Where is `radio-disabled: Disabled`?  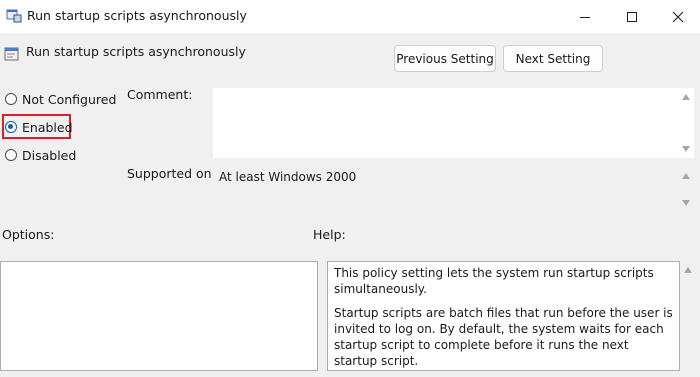
radio-disabled: Disabled is located at coordinates (40, 155).